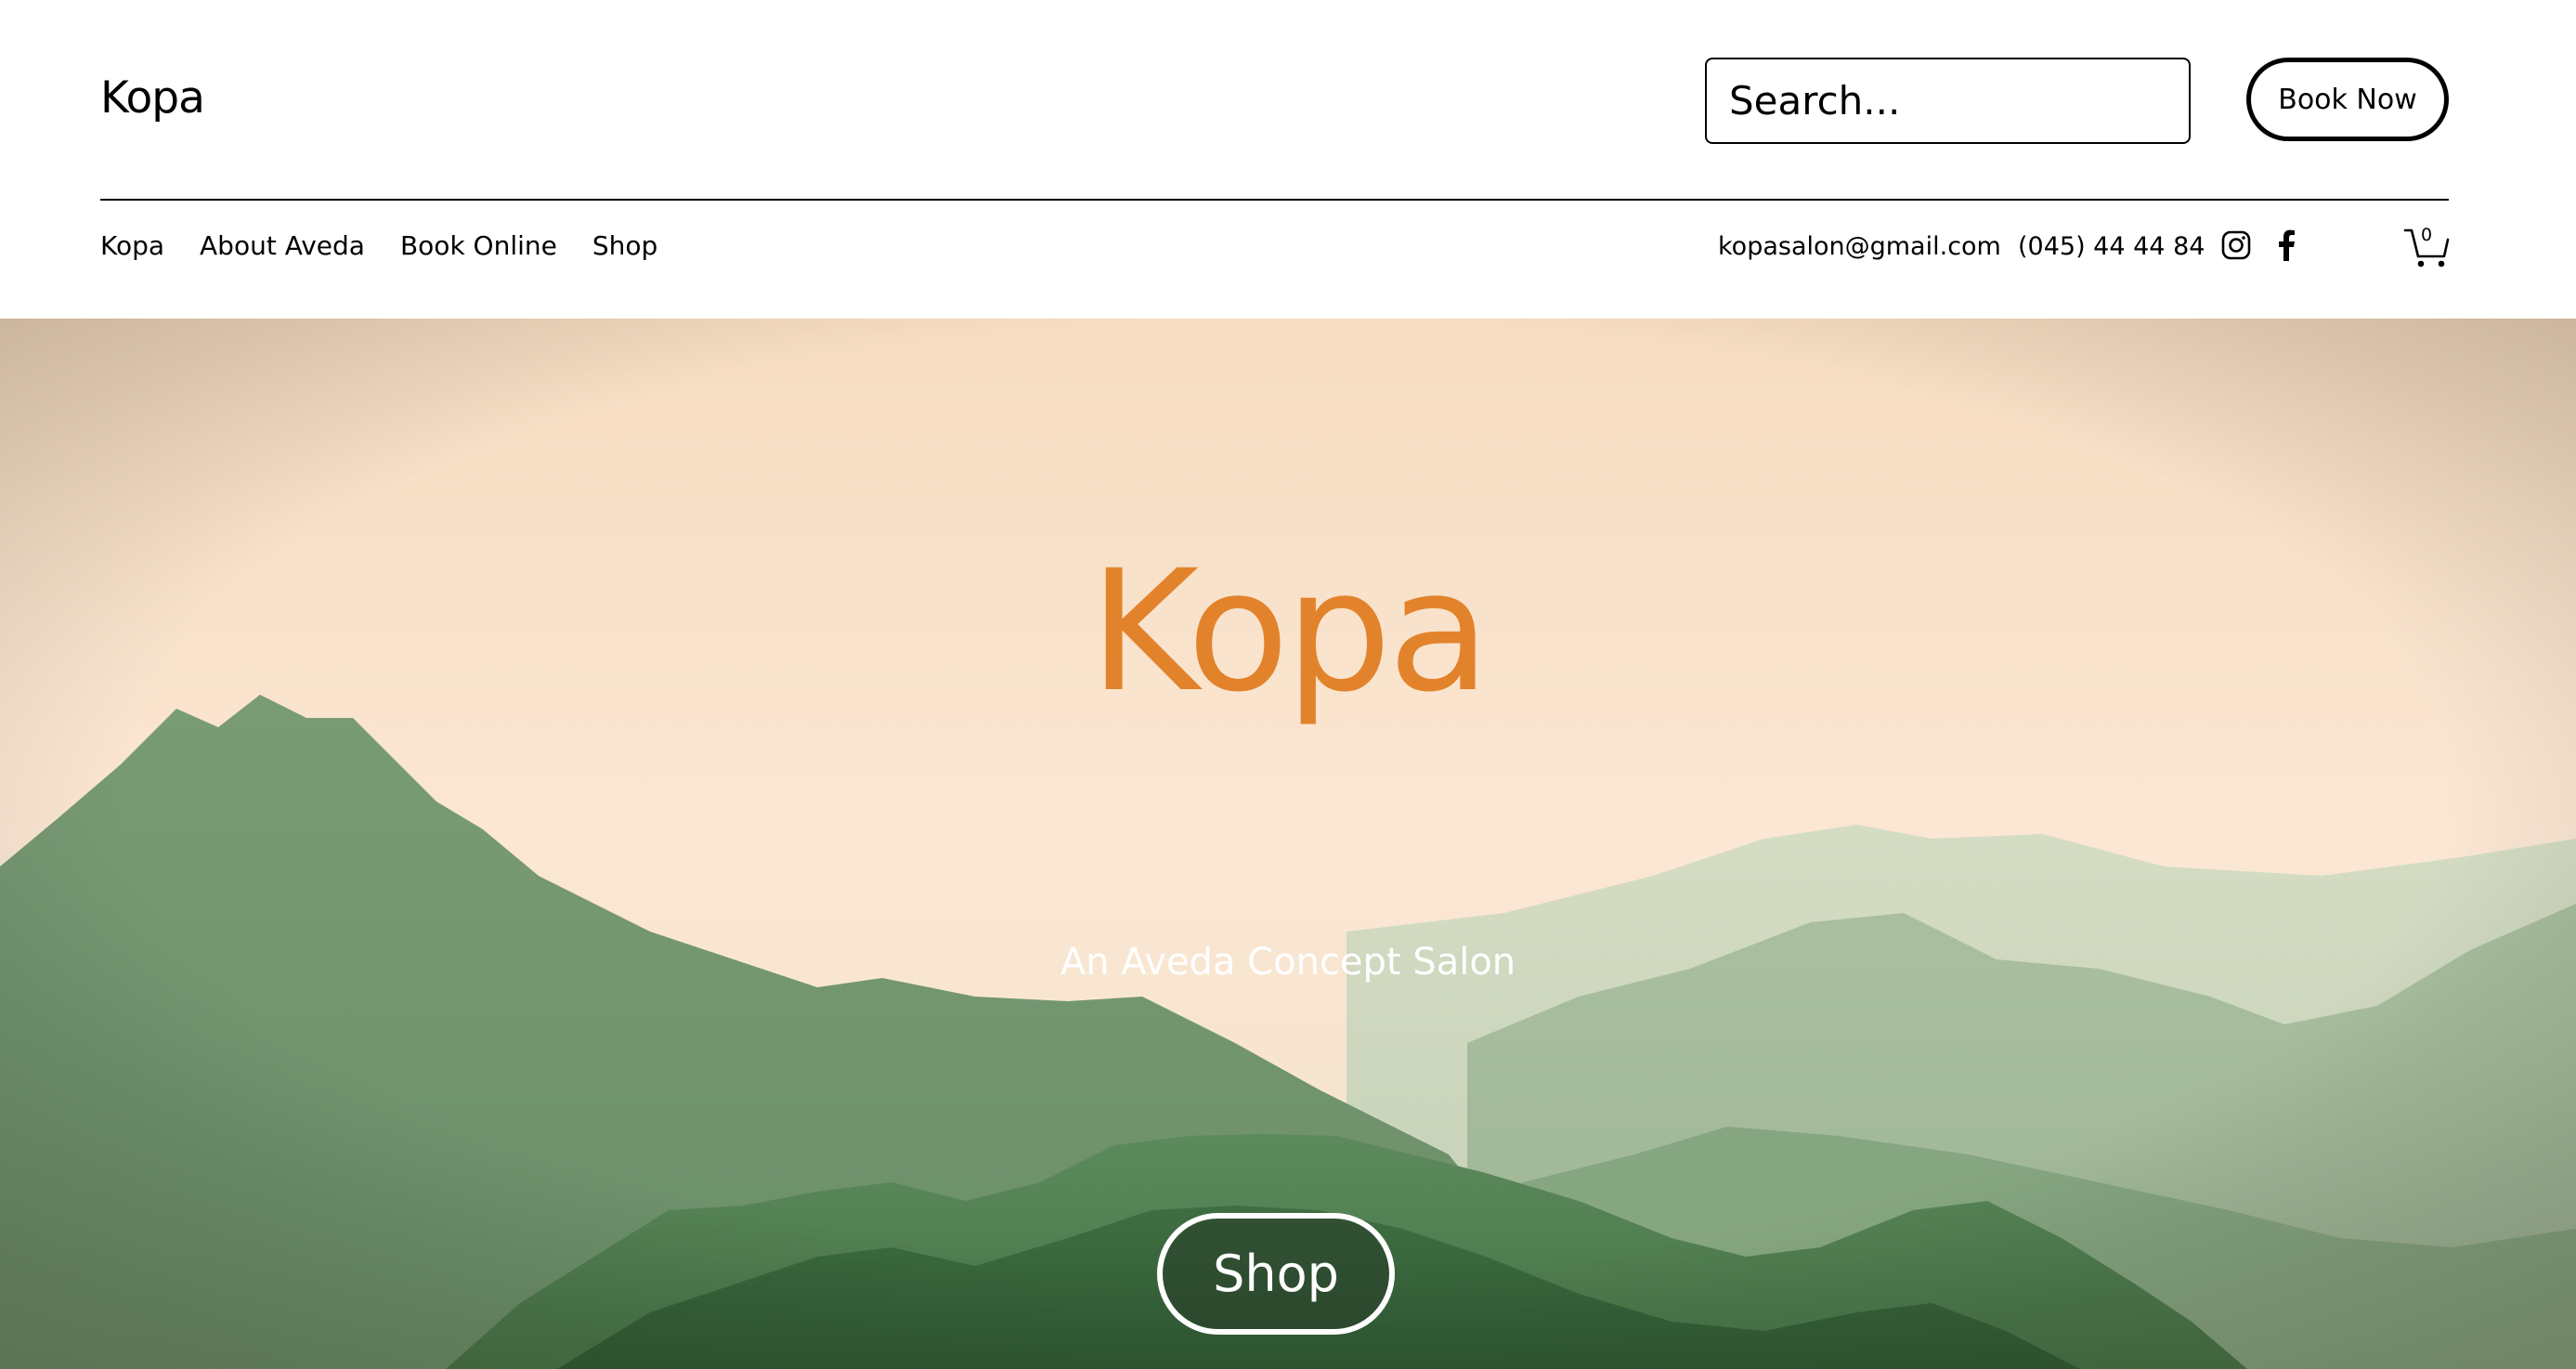 Image resolution: width=2576 pixels, height=1369 pixels. Describe the element at coordinates (2427, 235) in the screenshot. I see `cart-count: 0` at that location.